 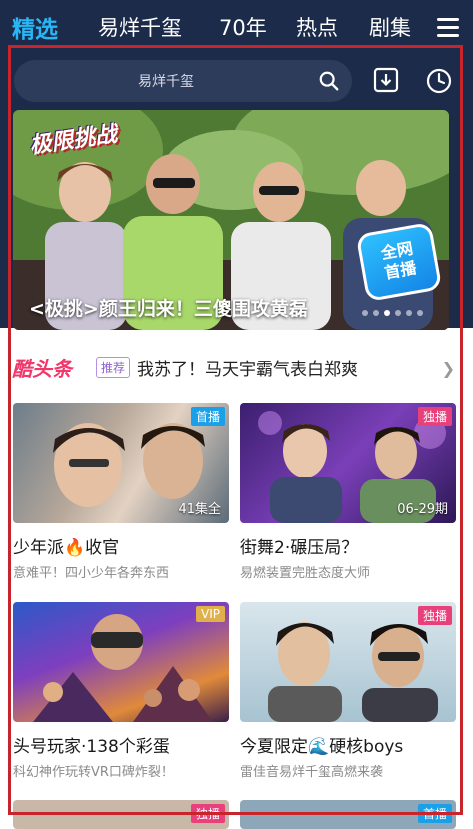 I want to click on card-title: 街舞2·碾压局？, so click(x=348, y=545).